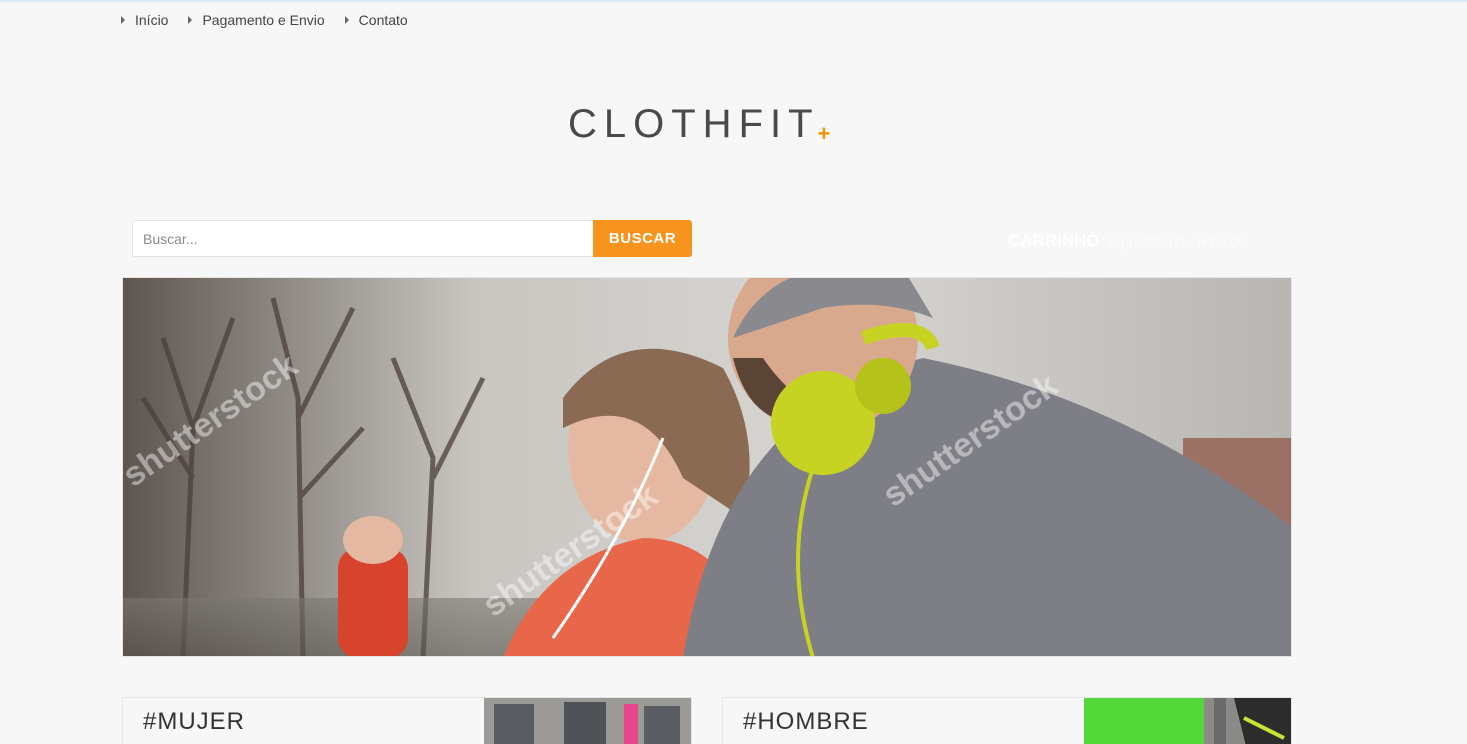 This screenshot has height=744, width=1467. I want to click on nav-item-label: Pagamento e Envio, so click(263, 20).